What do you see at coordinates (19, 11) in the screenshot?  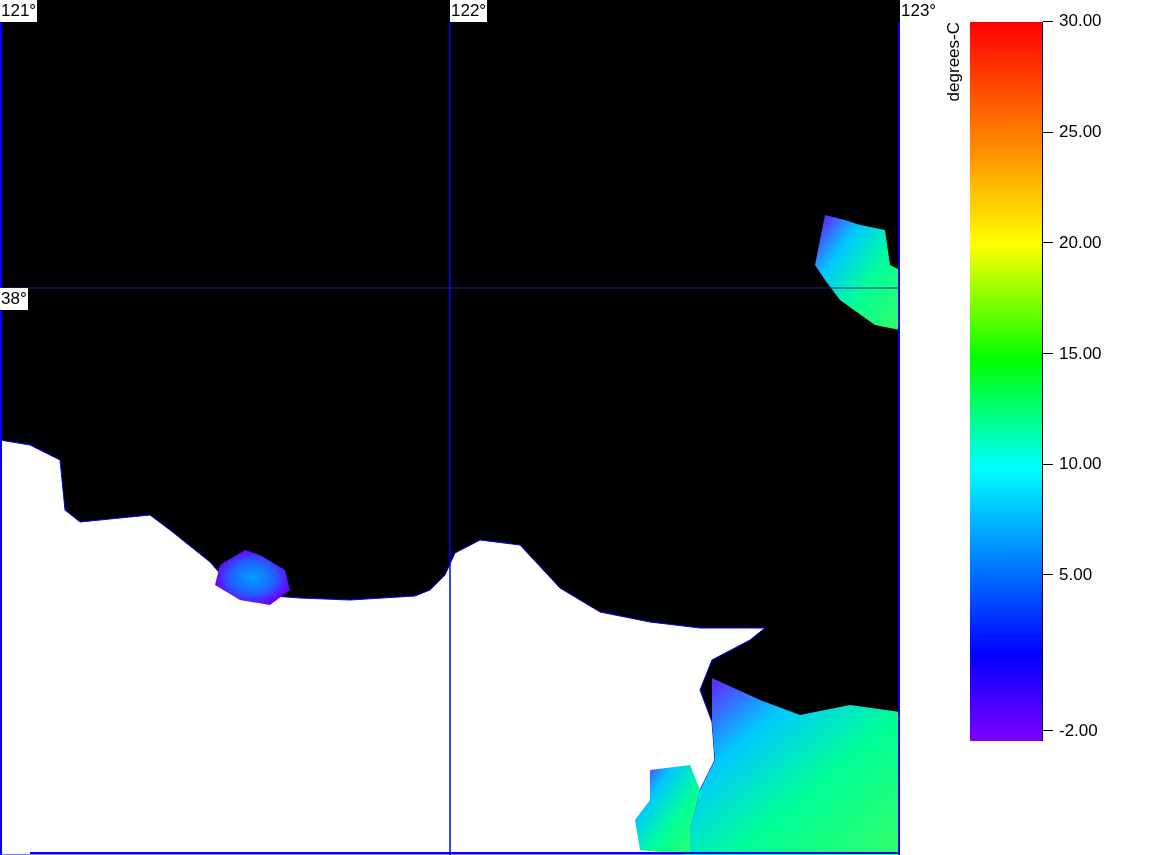 I see `longitude-label: 121°` at bounding box center [19, 11].